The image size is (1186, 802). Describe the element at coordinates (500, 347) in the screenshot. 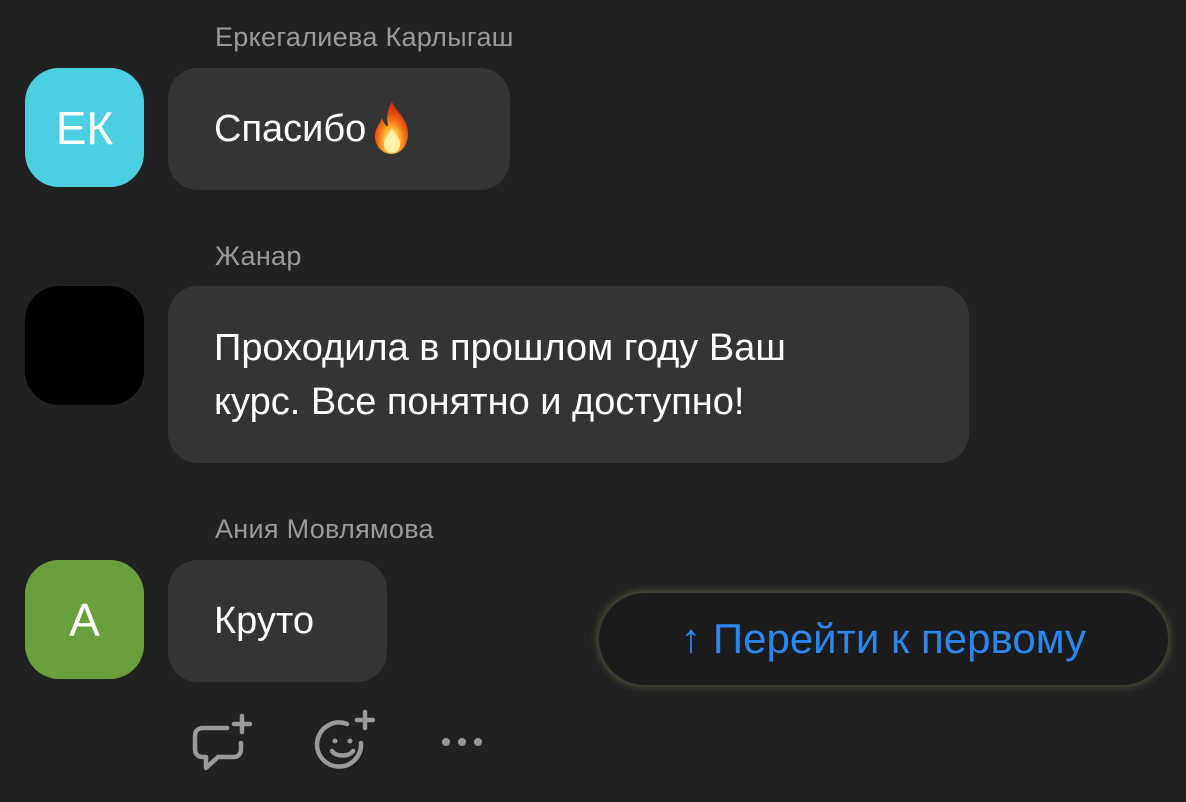

I see `message-text-line: Проходила в прошлом году Ваш` at that location.